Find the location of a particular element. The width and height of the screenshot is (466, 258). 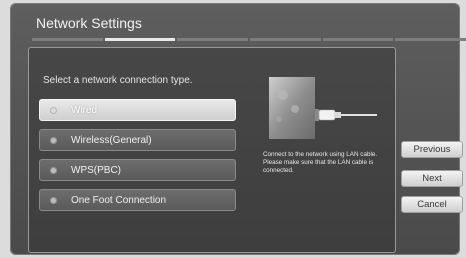

step-progress-bar is located at coordinates (249, 39).